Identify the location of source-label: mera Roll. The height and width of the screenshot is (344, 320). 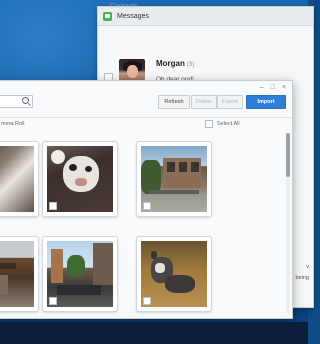
(13, 124).